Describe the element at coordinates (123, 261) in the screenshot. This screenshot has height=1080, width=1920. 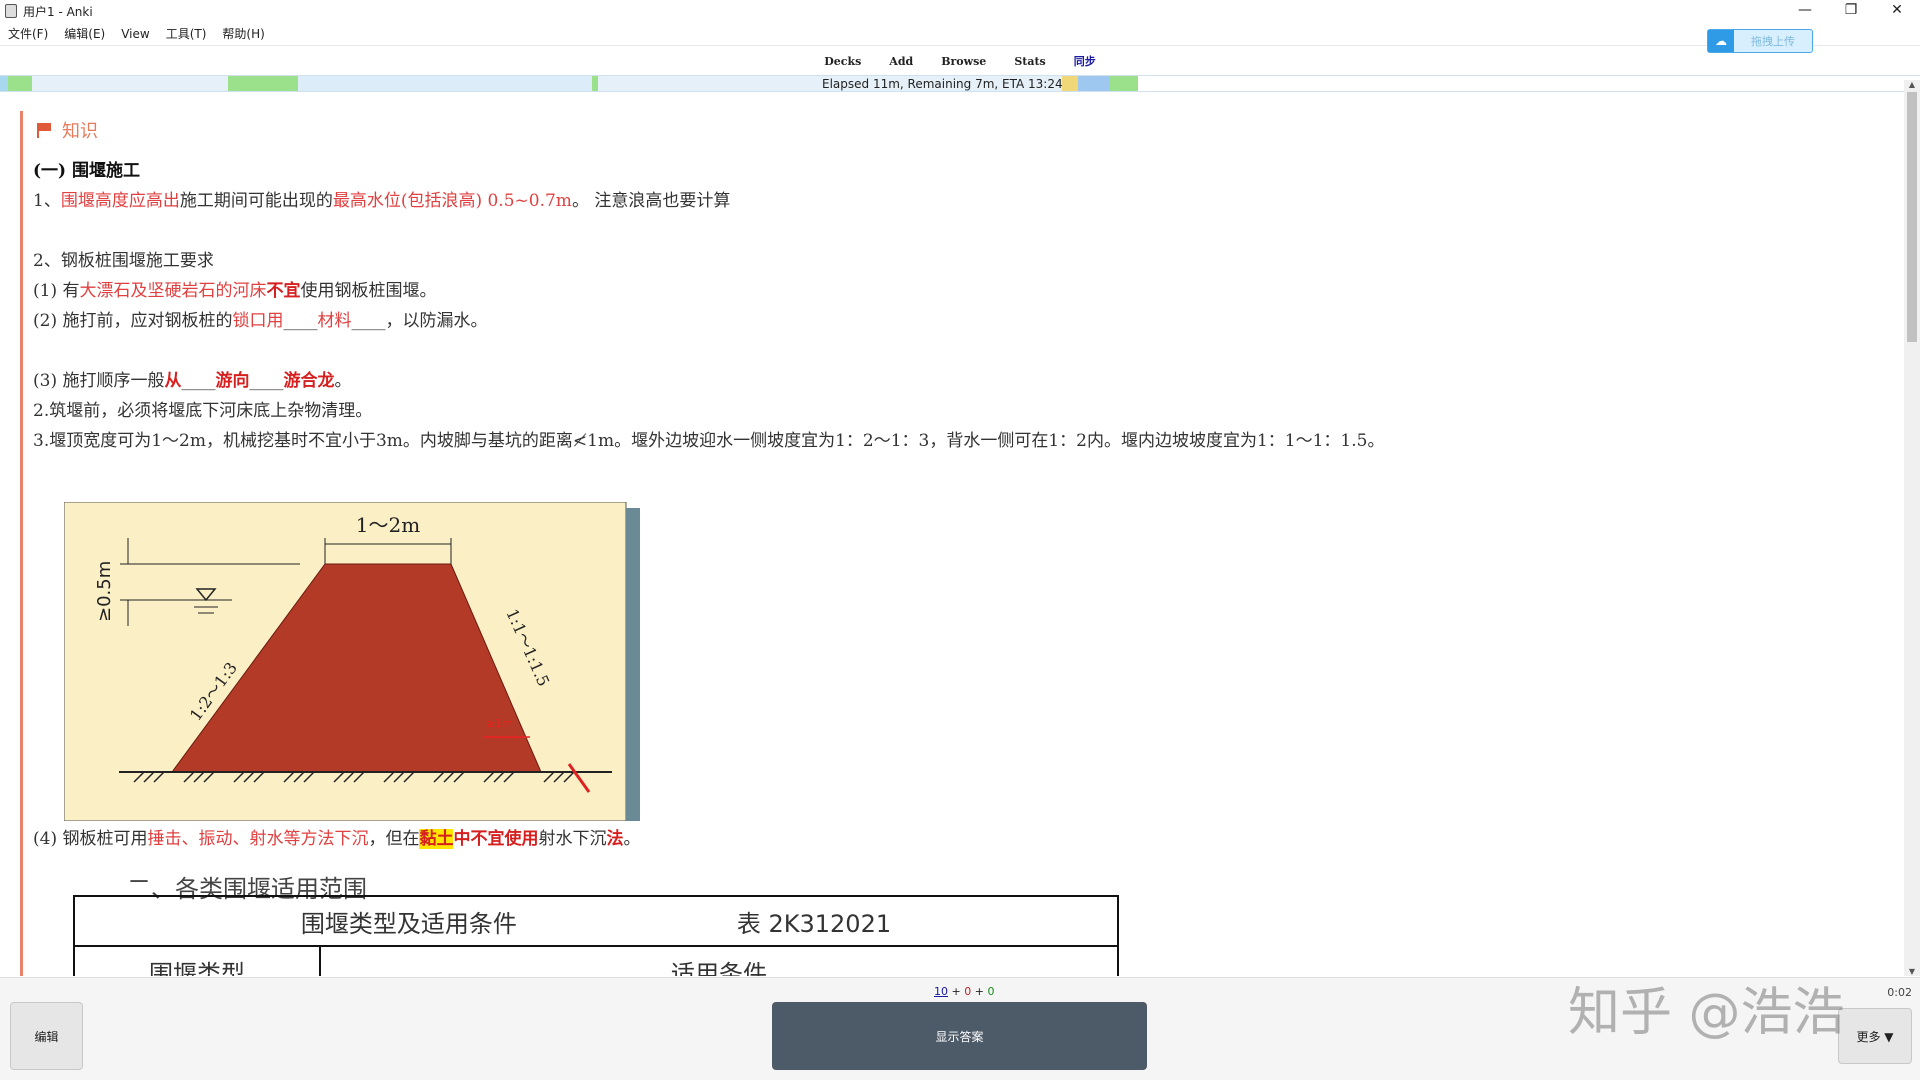
I see `card-line-2: 2、钢板桩围堰施工要求` at that location.